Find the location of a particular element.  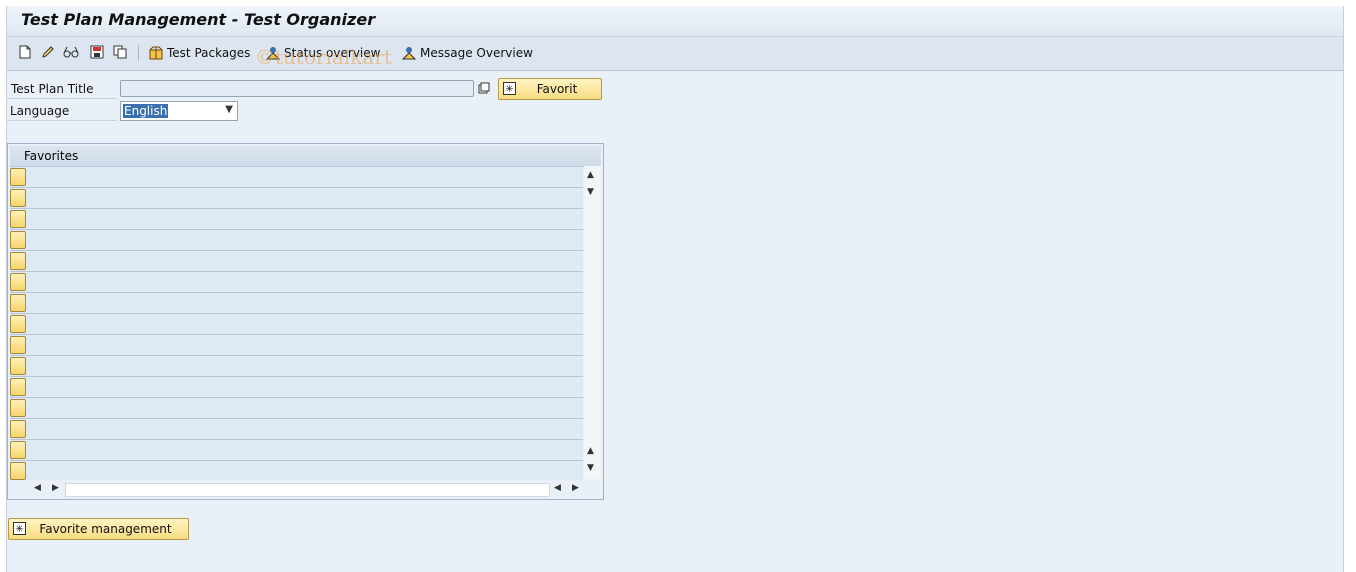

edit-pencil-icon is located at coordinates (48, 52).